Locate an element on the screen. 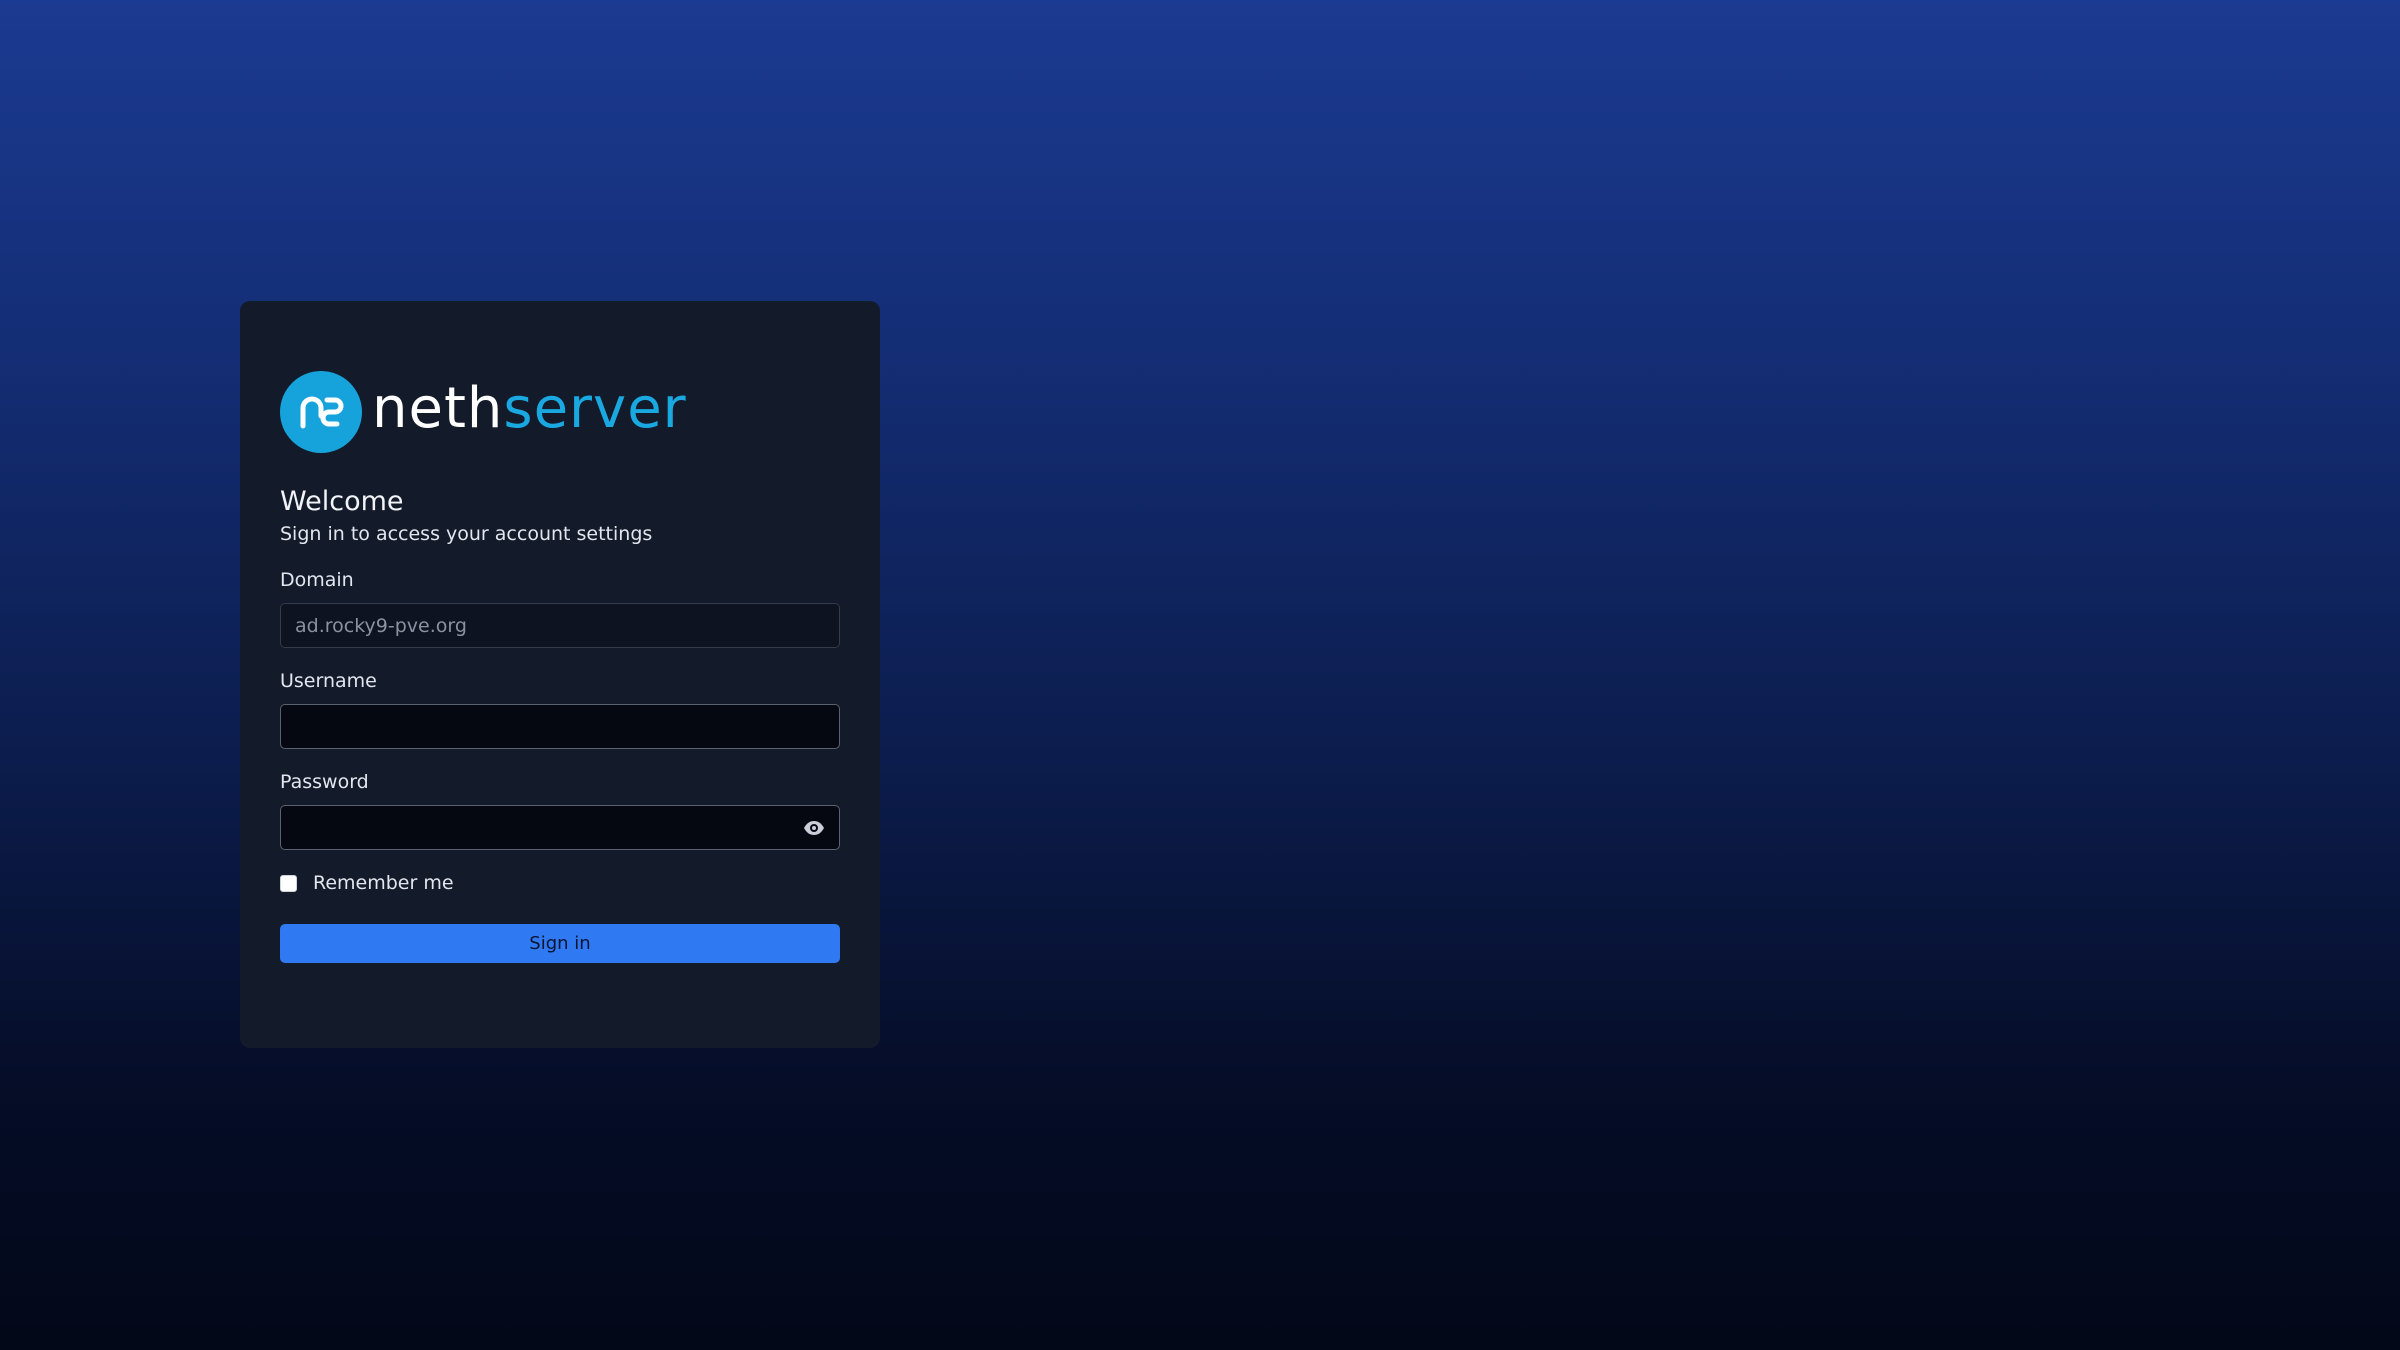 Image resolution: width=2400 pixels, height=1350 pixels. remember-me-row: Remember me is located at coordinates (560, 883).